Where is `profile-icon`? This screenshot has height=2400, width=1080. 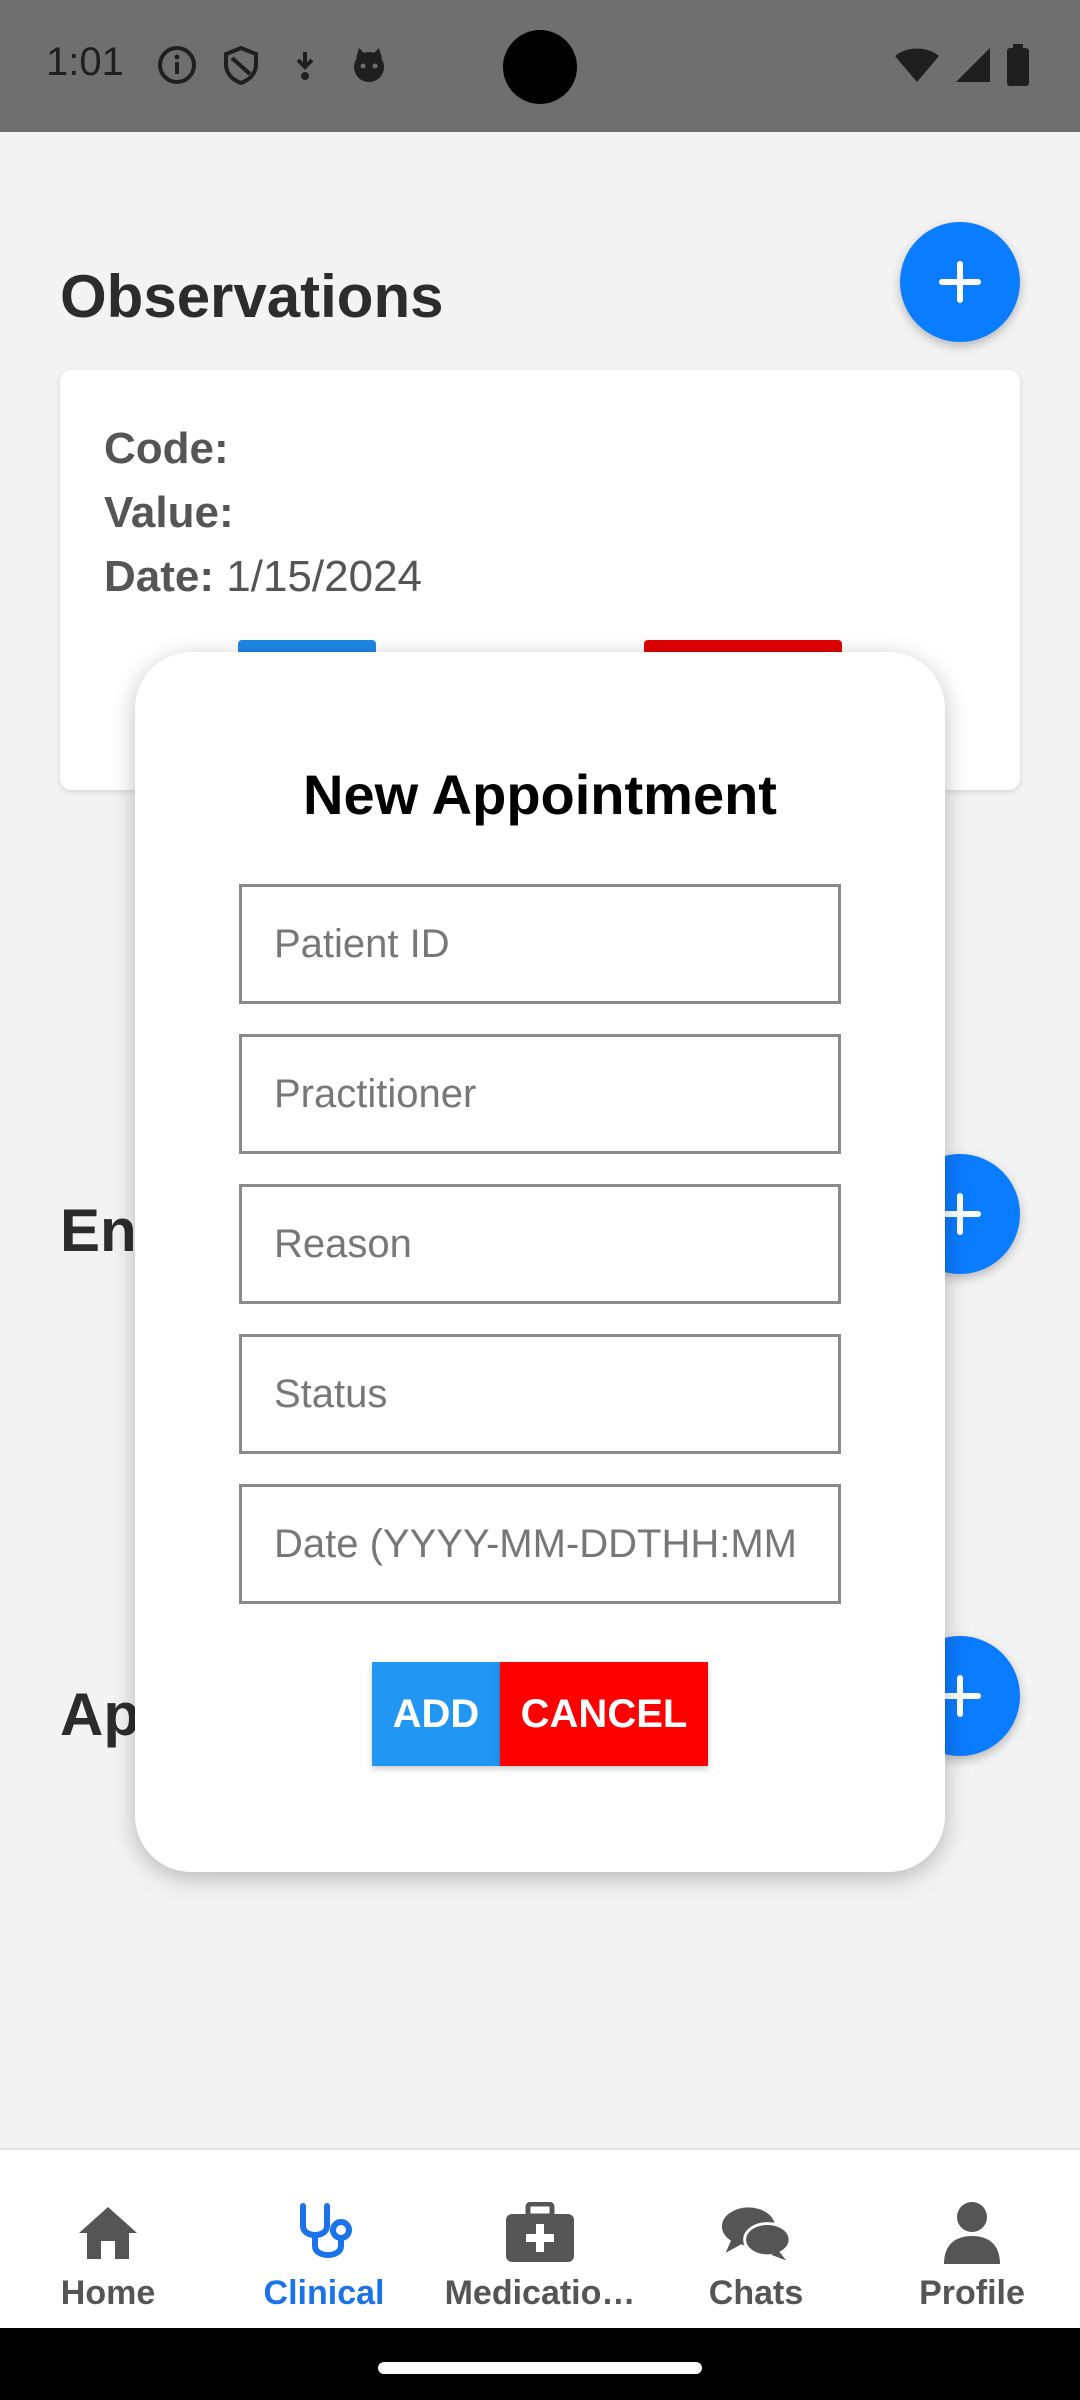
profile-icon is located at coordinates (972, 2233).